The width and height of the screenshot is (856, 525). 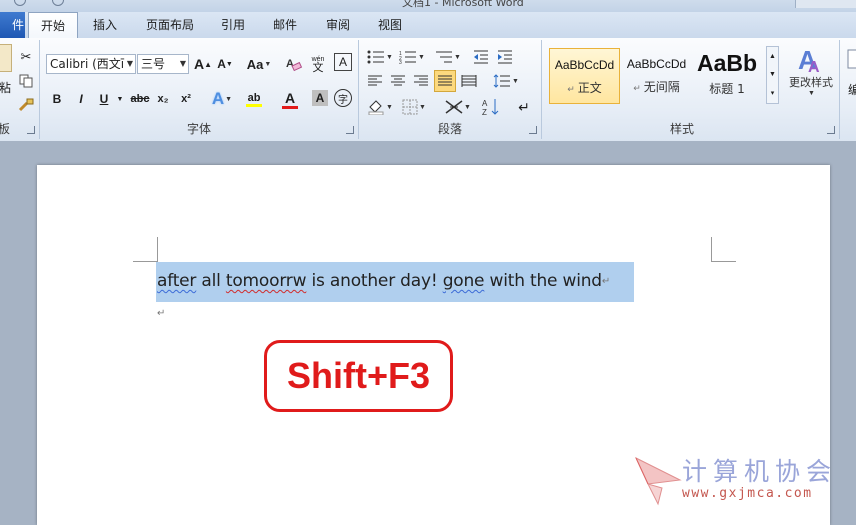 I want to click on numbering-button: 1 2 3 ▼, so click(x=412, y=57).